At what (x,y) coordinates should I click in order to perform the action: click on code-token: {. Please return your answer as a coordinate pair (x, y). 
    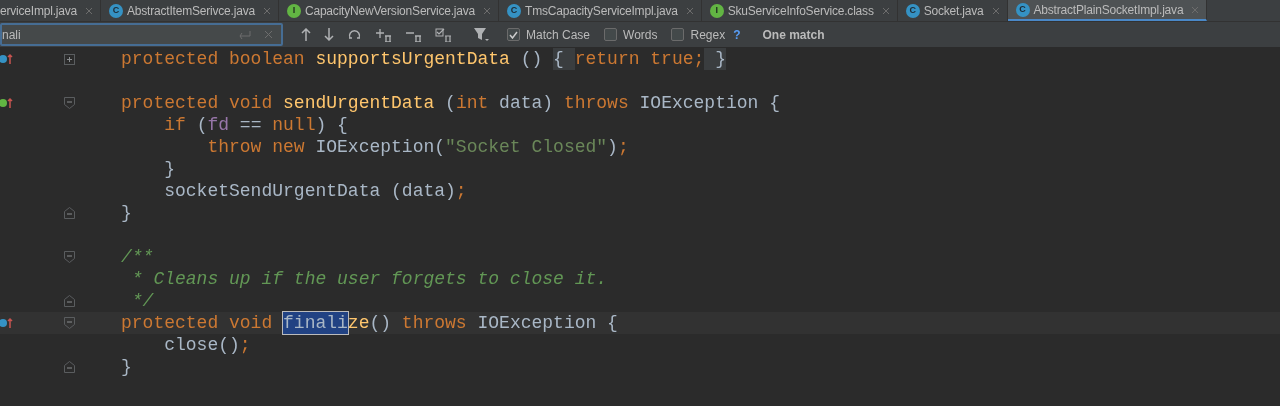
    Looking at the image, I should click on (564, 59).